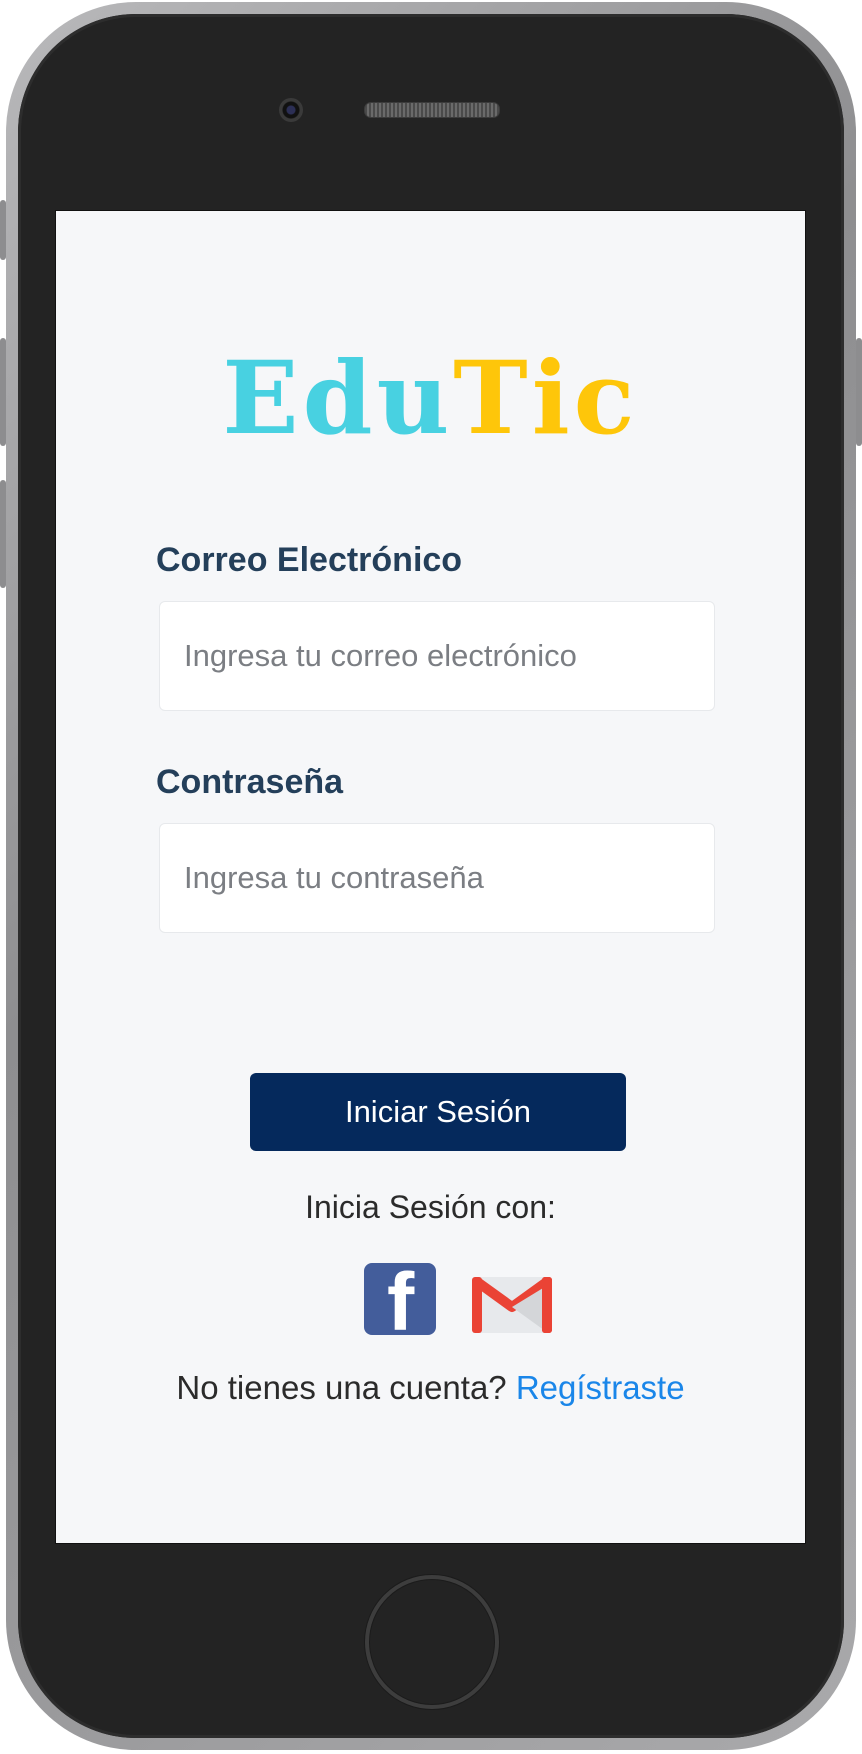 The width and height of the screenshot is (862, 1754). Describe the element at coordinates (859, 392) in the screenshot. I see `power-button` at that location.